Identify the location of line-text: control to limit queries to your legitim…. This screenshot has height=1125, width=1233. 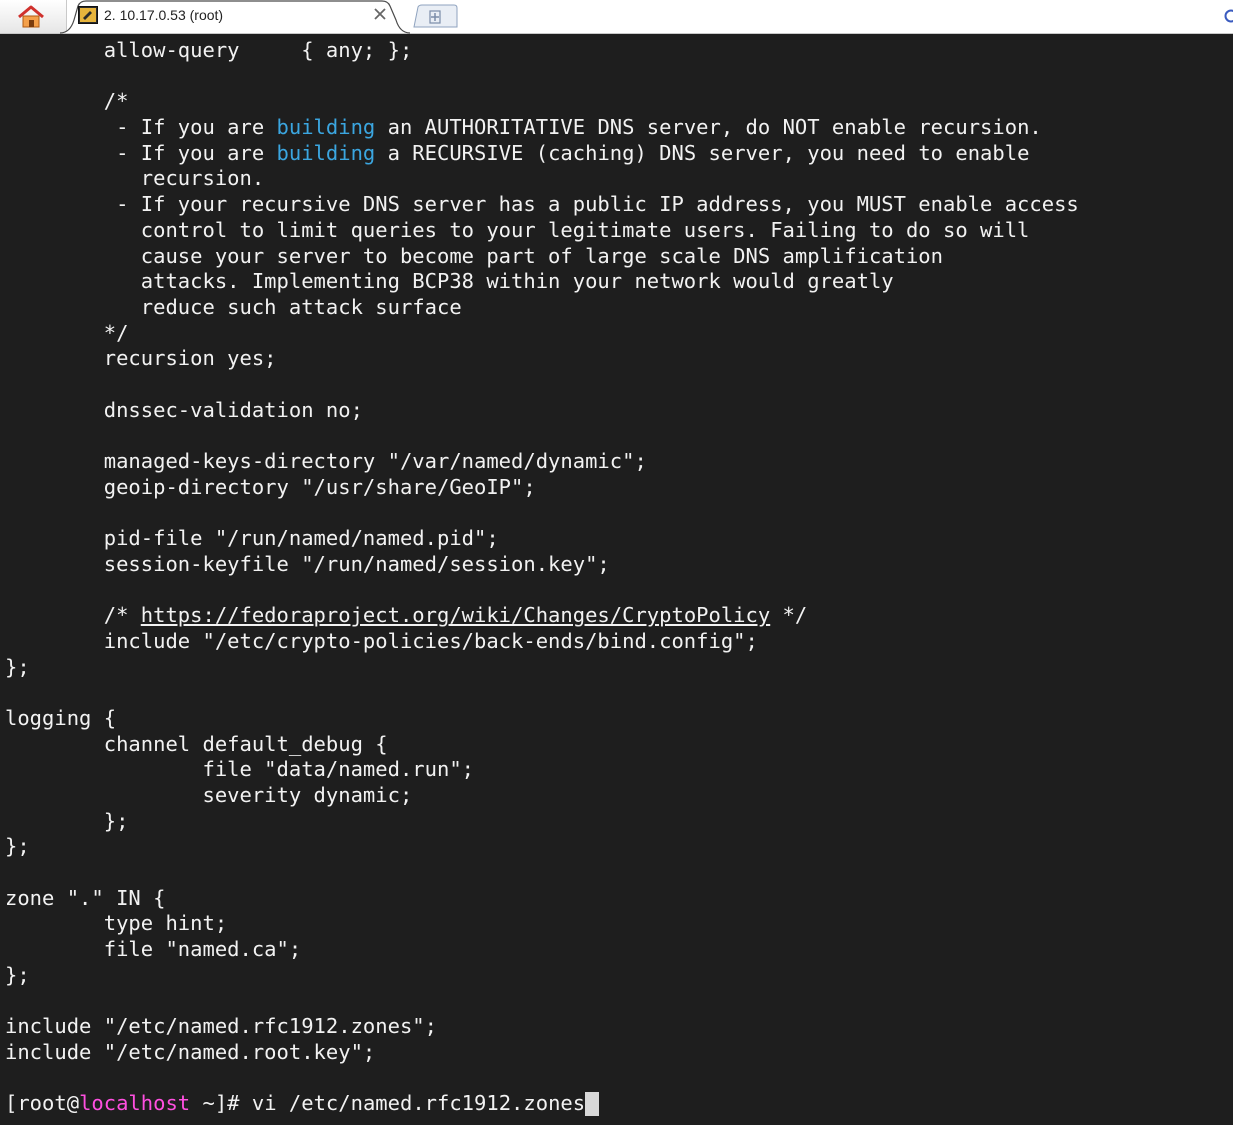
(517, 229).